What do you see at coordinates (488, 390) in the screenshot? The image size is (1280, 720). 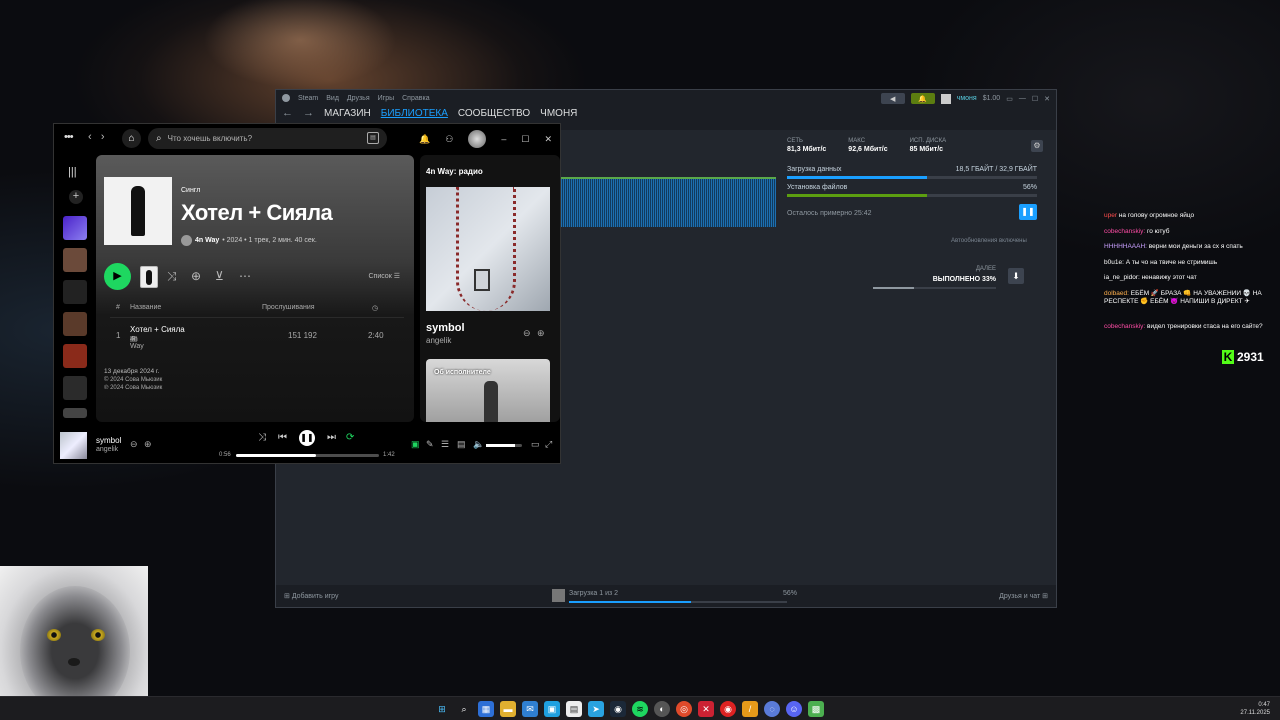 I see `about-artist-card: Об исполнителе` at bounding box center [488, 390].